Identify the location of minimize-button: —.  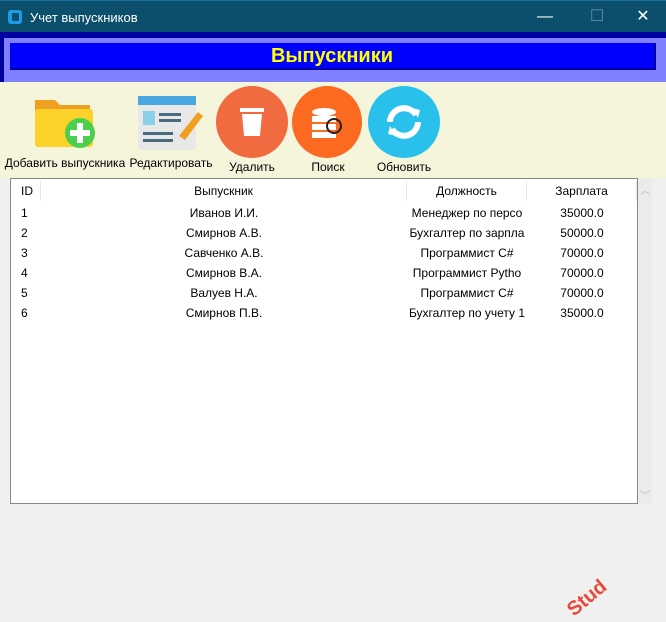
(545, 17).